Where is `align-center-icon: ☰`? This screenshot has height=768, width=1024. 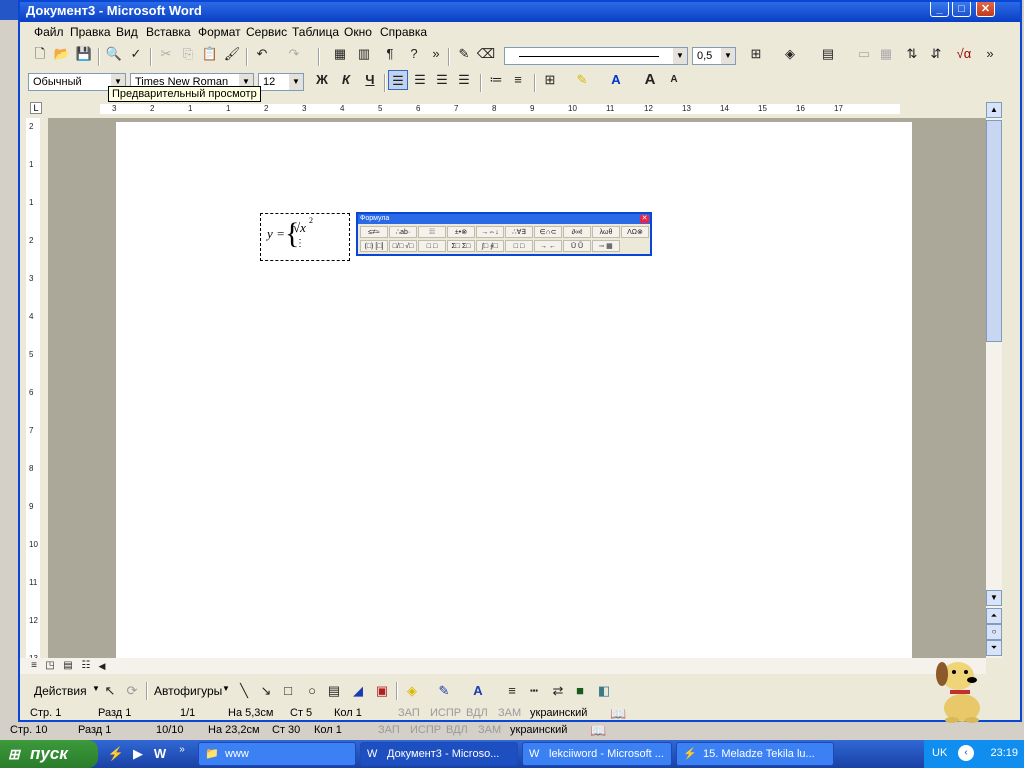 align-center-icon: ☰ is located at coordinates (420, 80).